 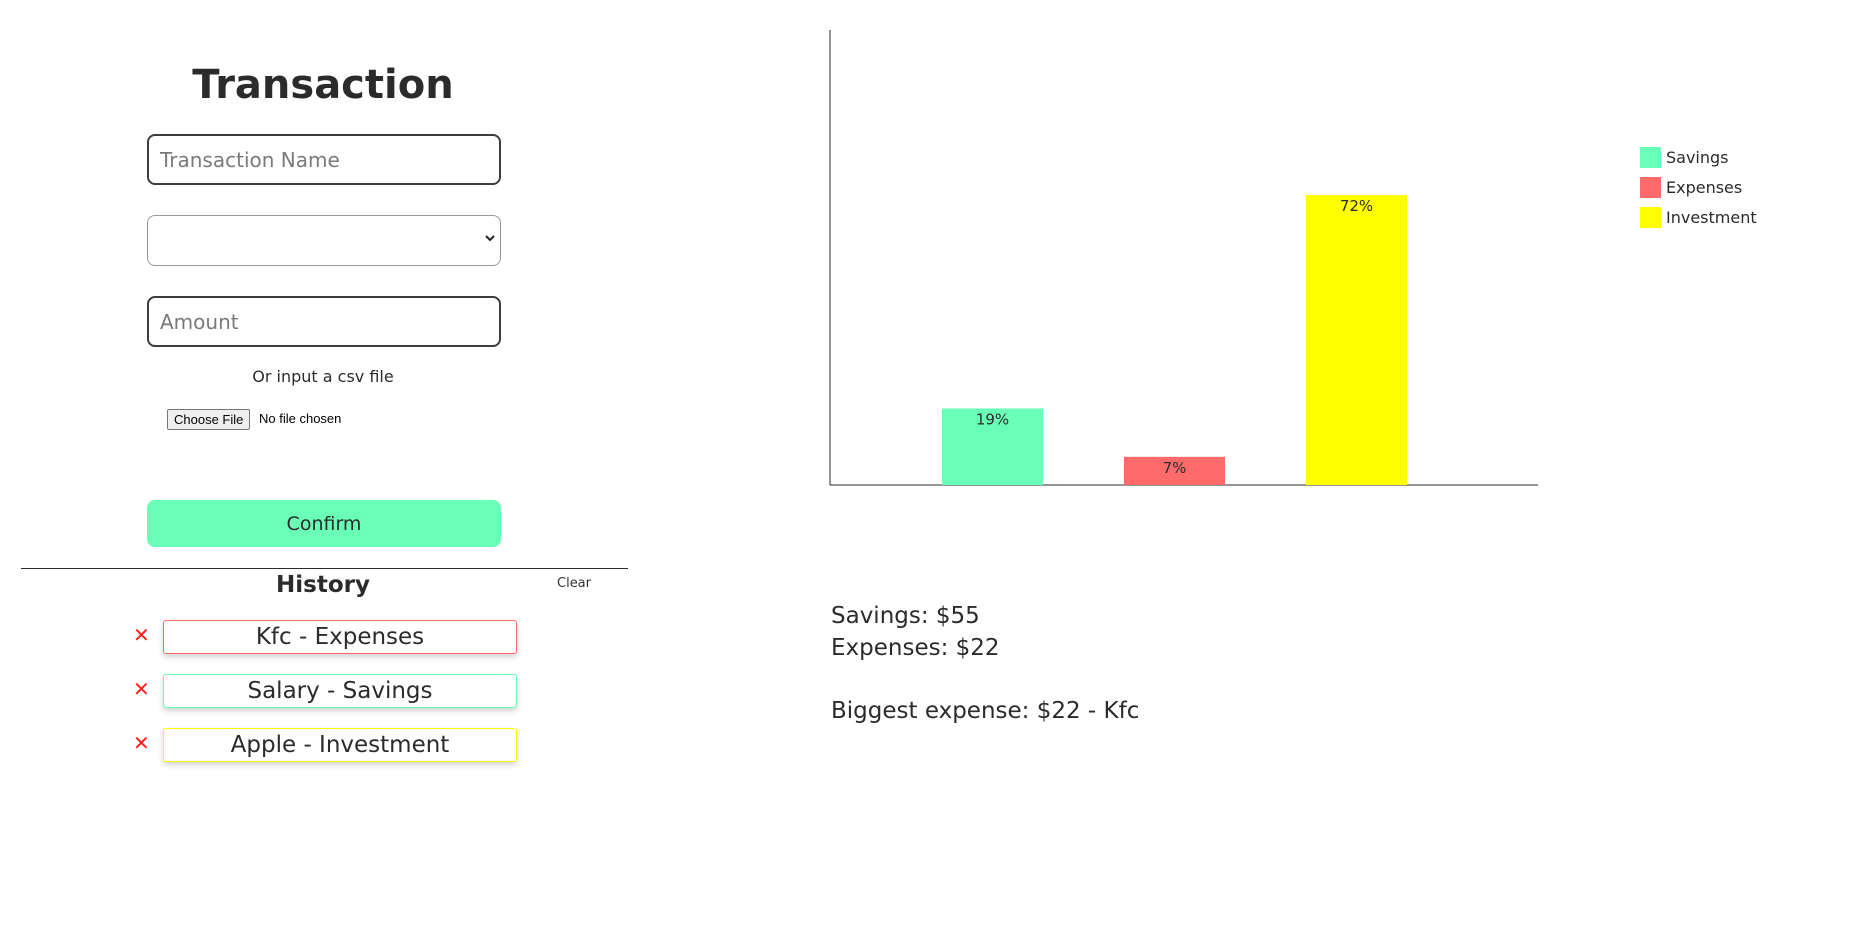 I want to click on history-card: Kfc - Expenses, so click(x=340, y=637).